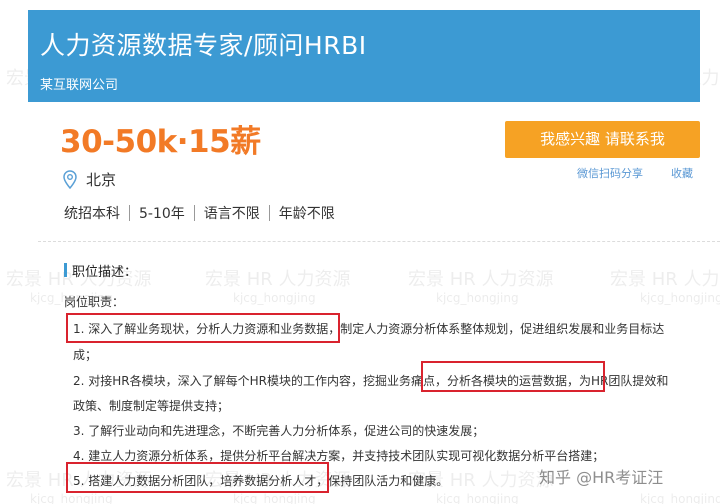 Image resolution: width=720 pixels, height=504 pixels. Describe the element at coordinates (602, 139) in the screenshot. I see `apply-button: 我感兴趣 请联系我` at that location.